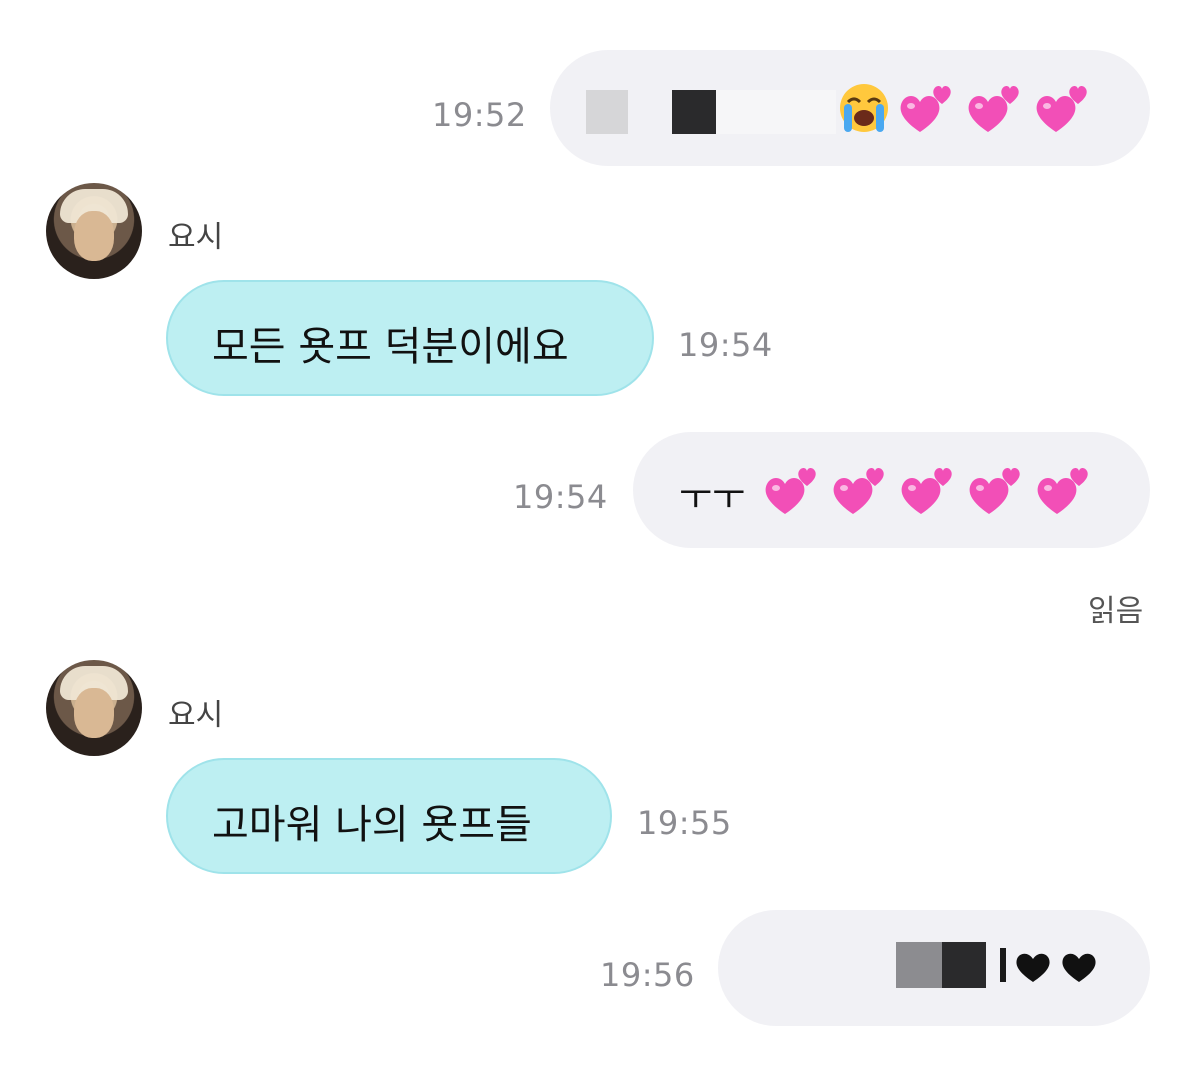 The image size is (1200, 1077). What do you see at coordinates (479, 115) in the screenshot?
I see `message-timestamp: 19:52` at bounding box center [479, 115].